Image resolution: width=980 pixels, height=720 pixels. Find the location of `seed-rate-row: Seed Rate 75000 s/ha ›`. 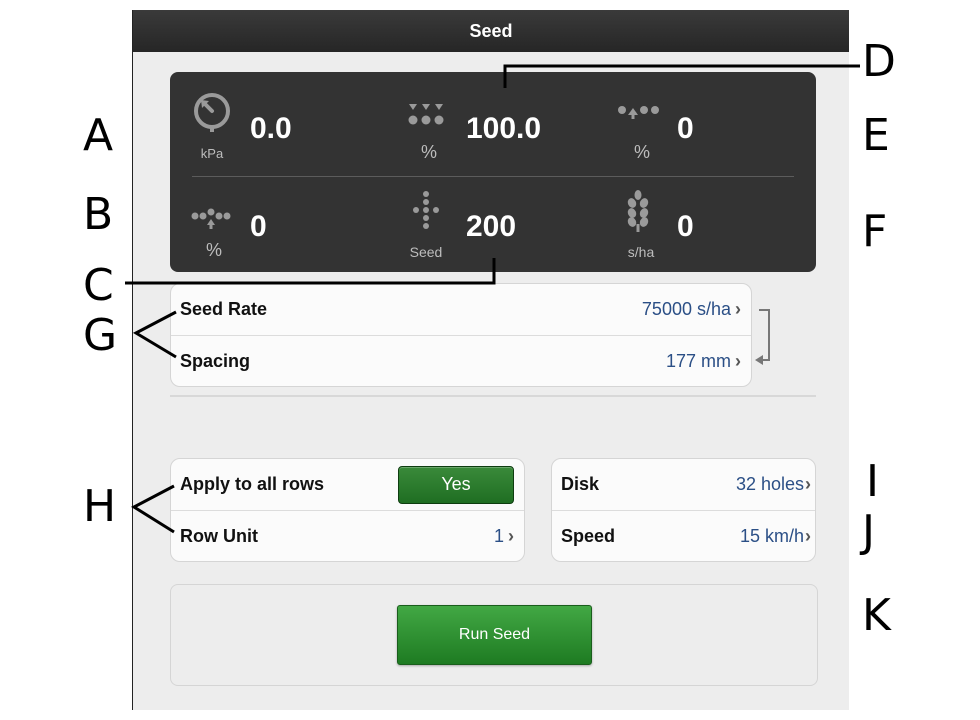

seed-rate-row: Seed Rate 75000 s/ha › is located at coordinates (461, 309).